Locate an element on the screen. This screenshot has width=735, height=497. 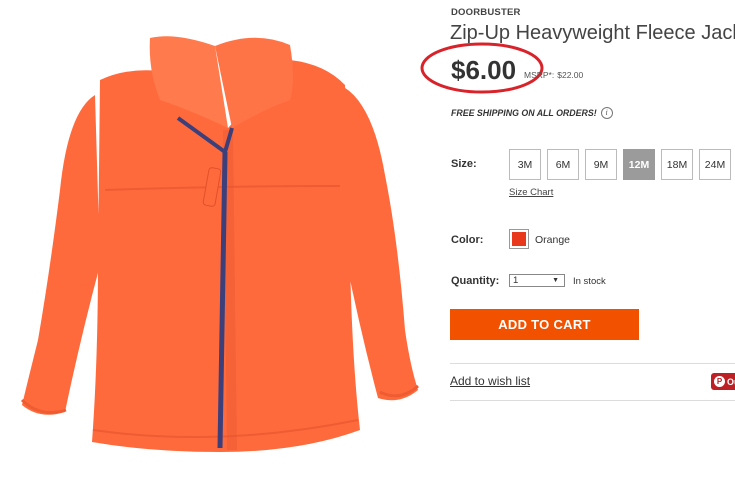
size-option-18m: 18M is located at coordinates (677, 164).